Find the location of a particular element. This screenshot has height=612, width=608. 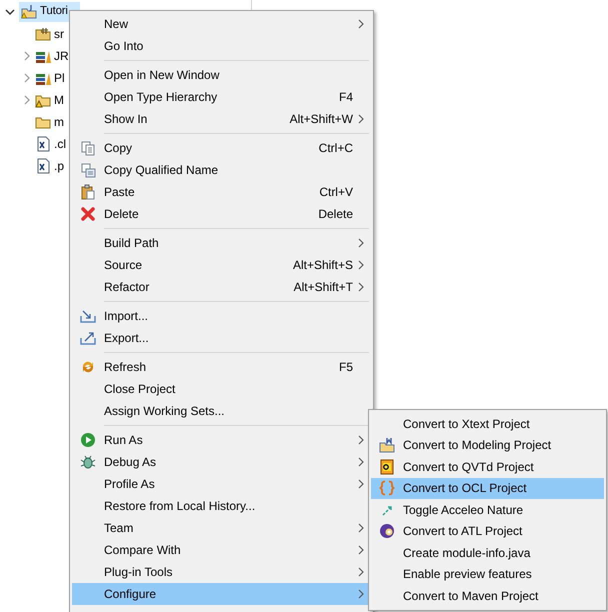

refresh-icon is located at coordinates (88, 367).